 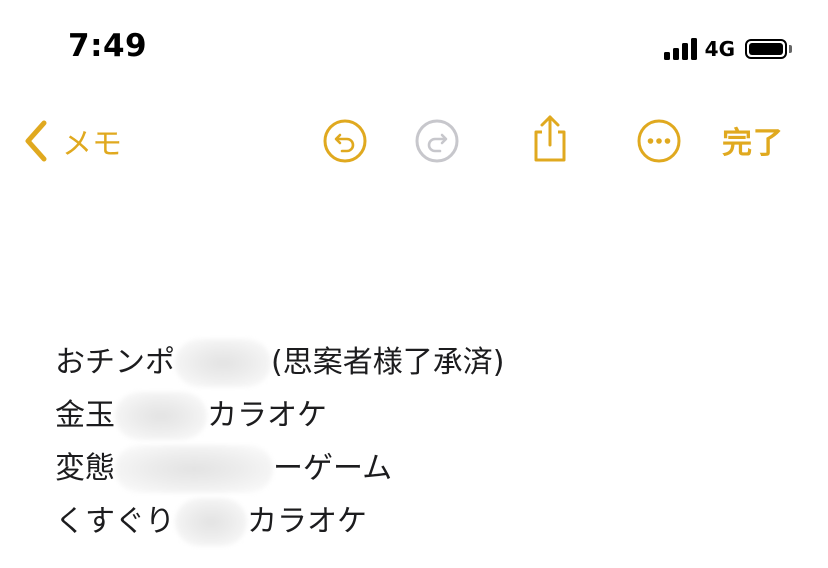 What do you see at coordinates (719, 49) in the screenshot?
I see `network-type-label: 4G` at bounding box center [719, 49].